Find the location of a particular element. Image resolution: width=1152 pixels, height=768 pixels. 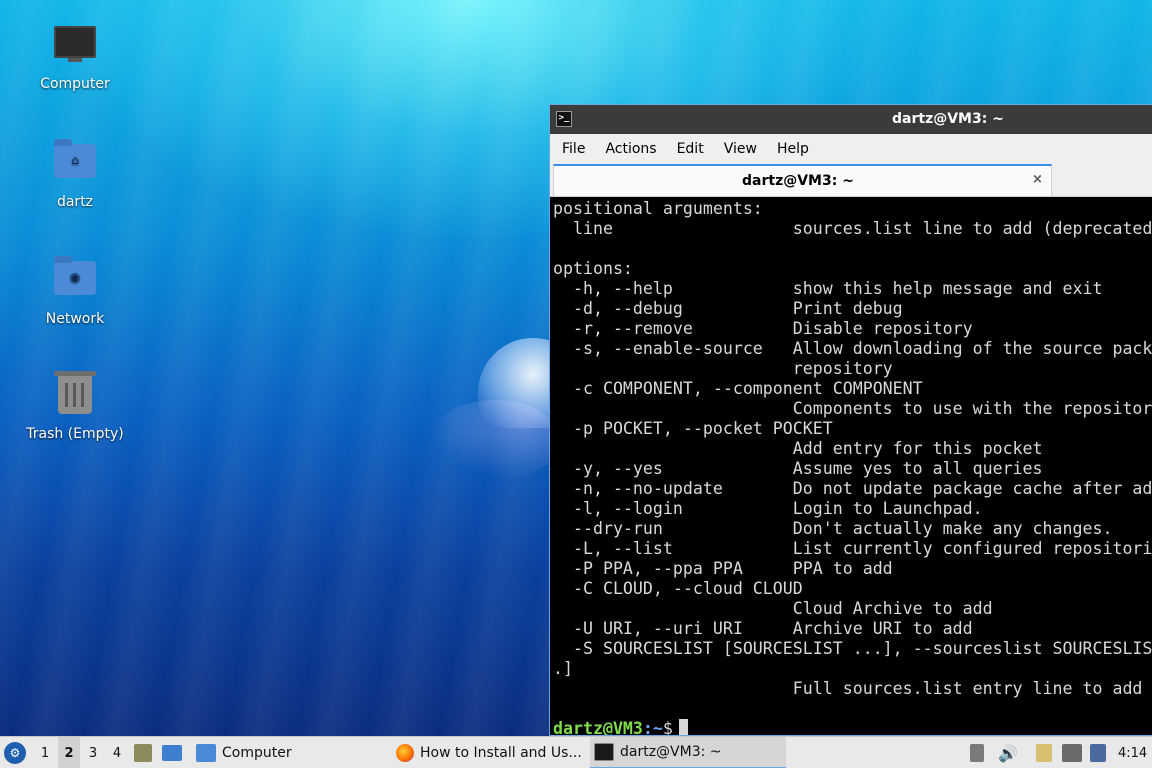

text-cursor is located at coordinates (683, 727).